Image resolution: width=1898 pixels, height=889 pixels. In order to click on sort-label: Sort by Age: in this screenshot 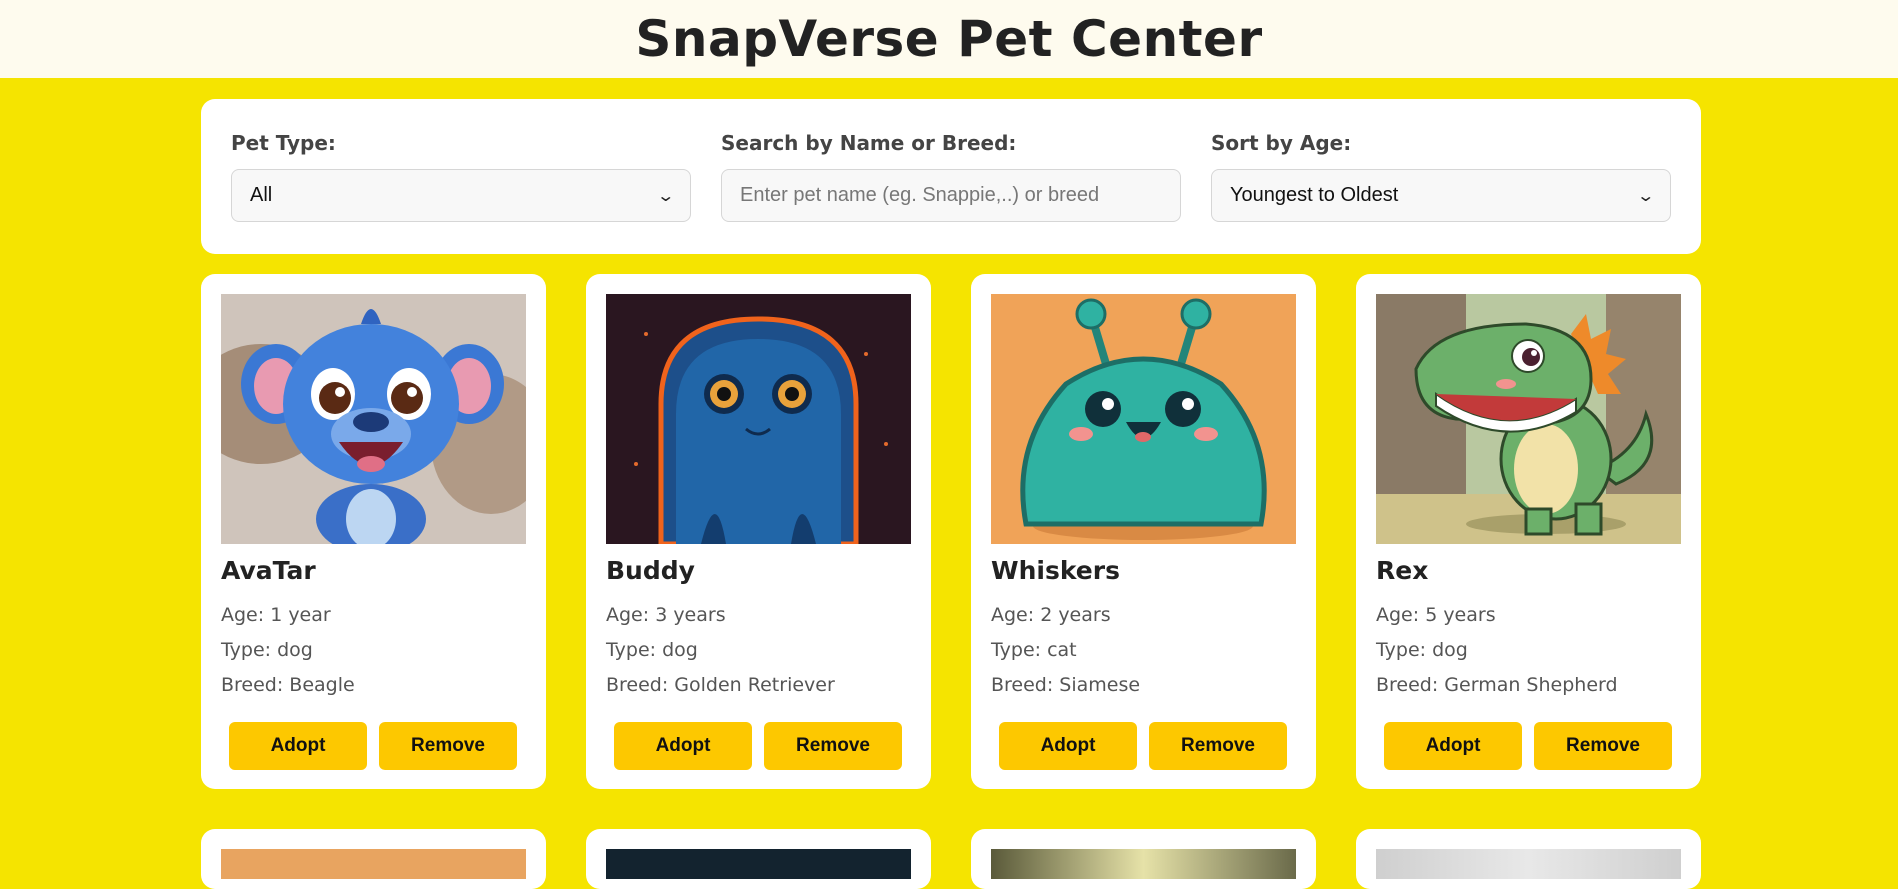, I will do `click(1281, 143)`.